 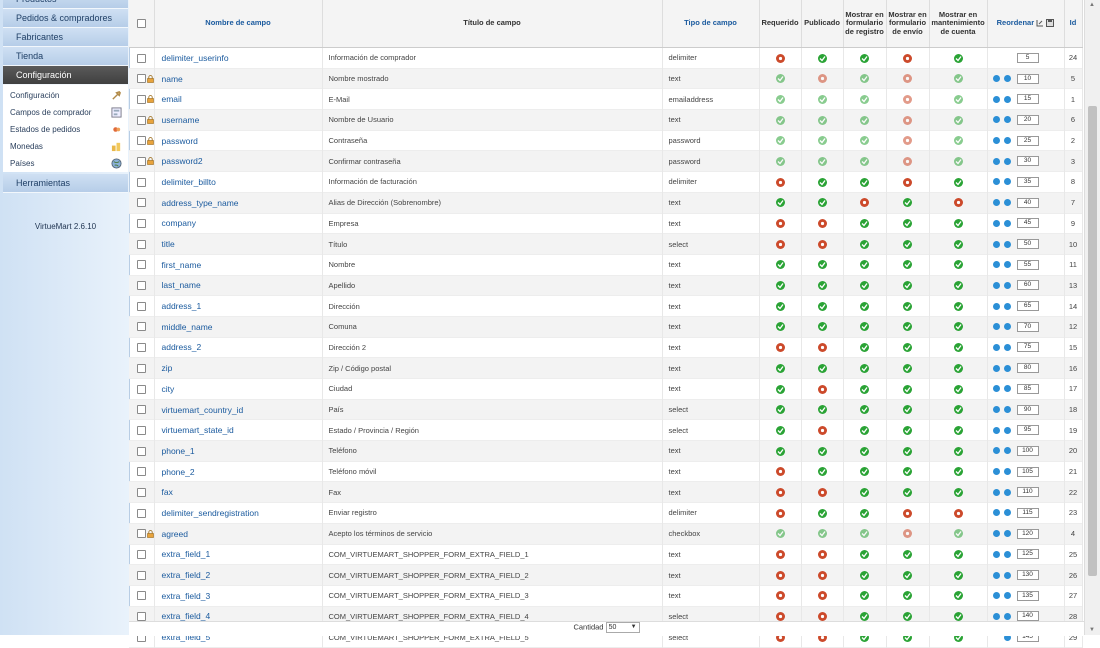 I want to click on field-name-link: extra_field_1, so click(x=238, y=554).